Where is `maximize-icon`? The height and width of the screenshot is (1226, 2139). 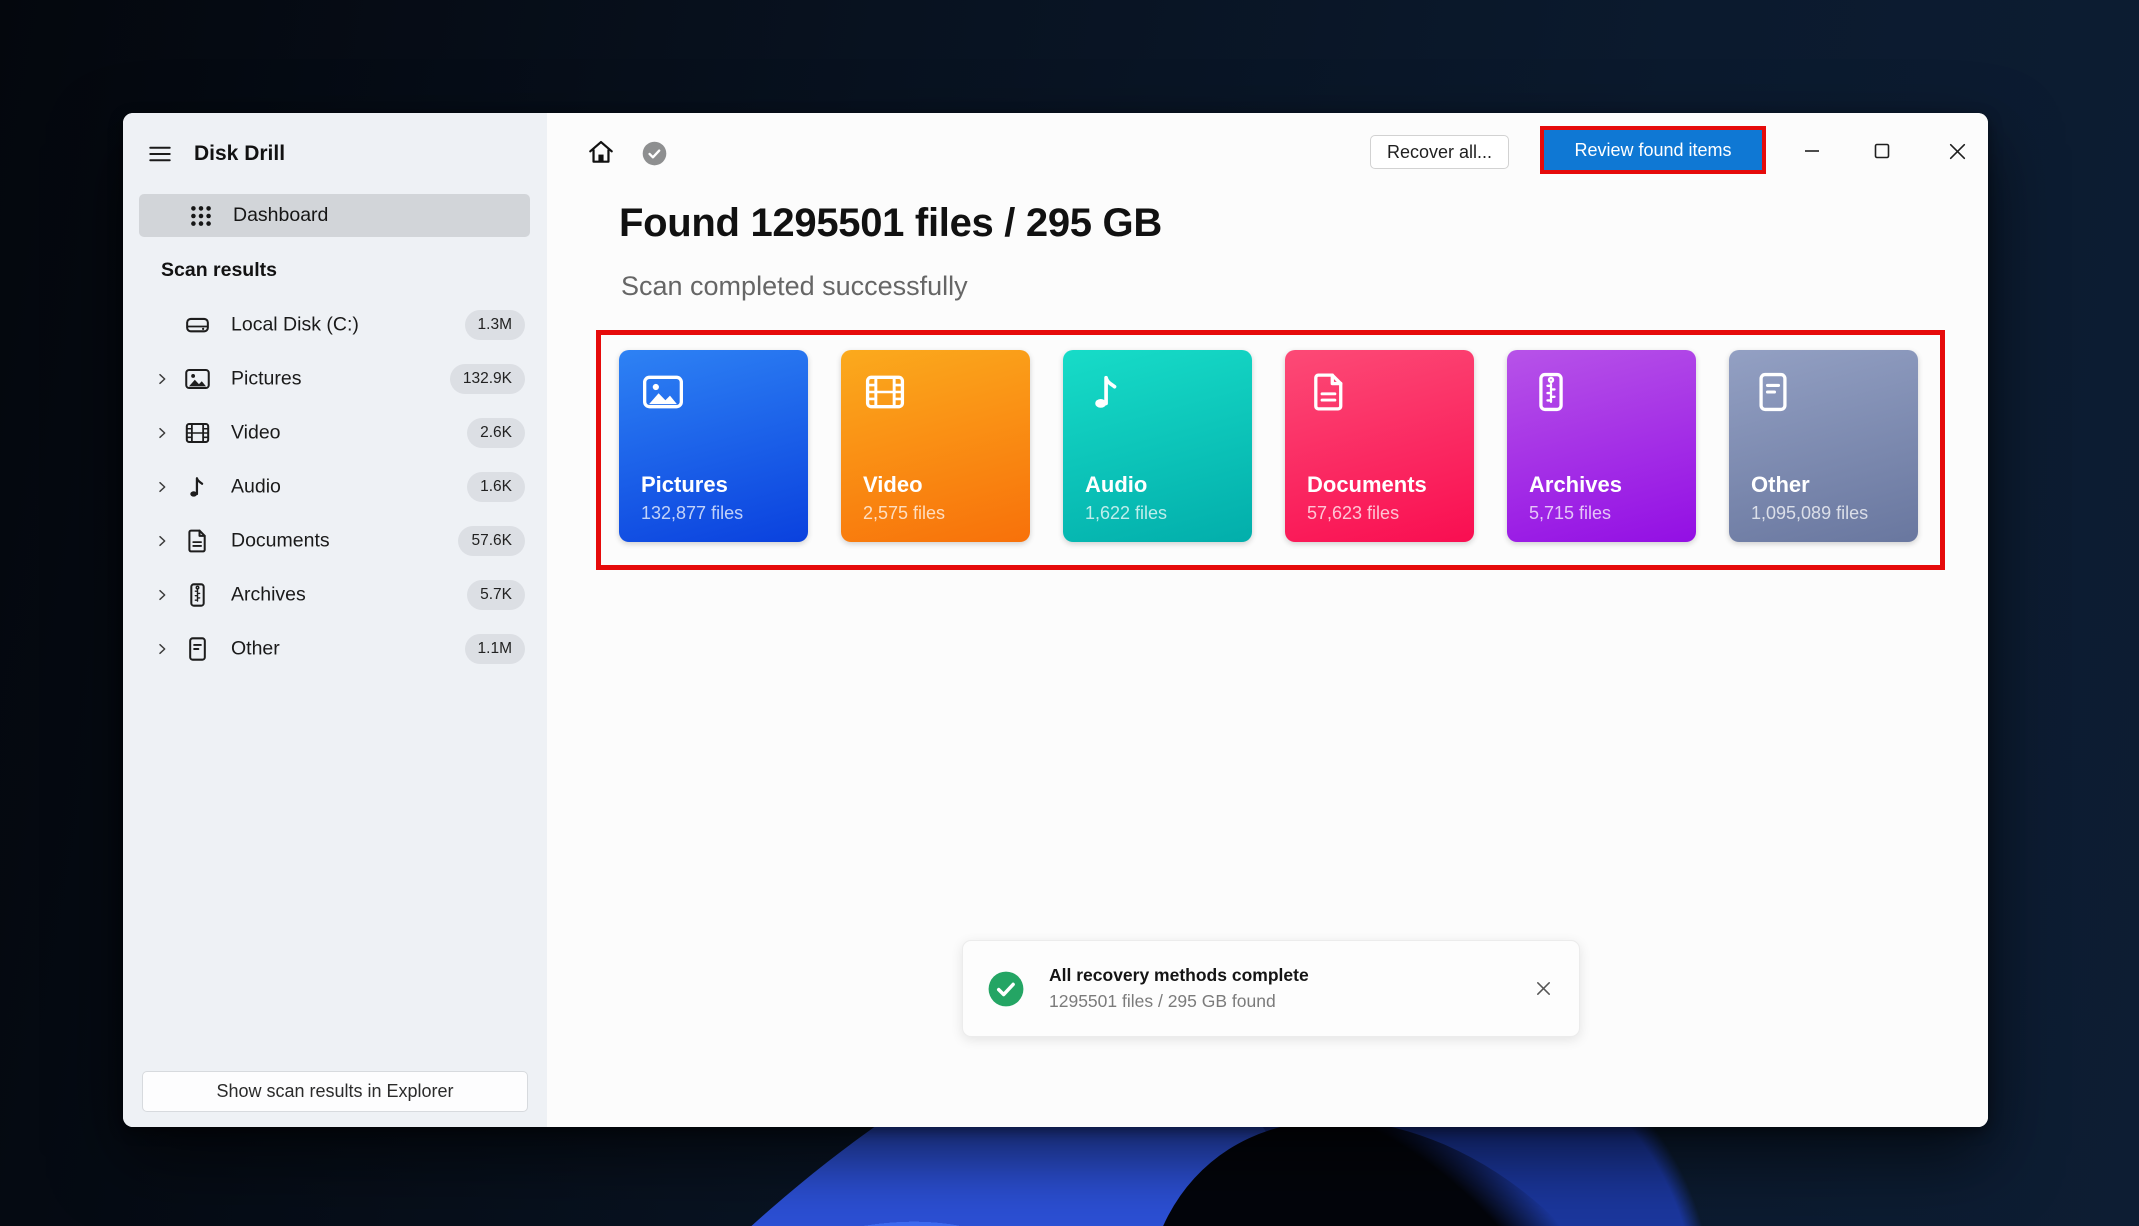 maximize-icon is located at coordinates (1882, 151).